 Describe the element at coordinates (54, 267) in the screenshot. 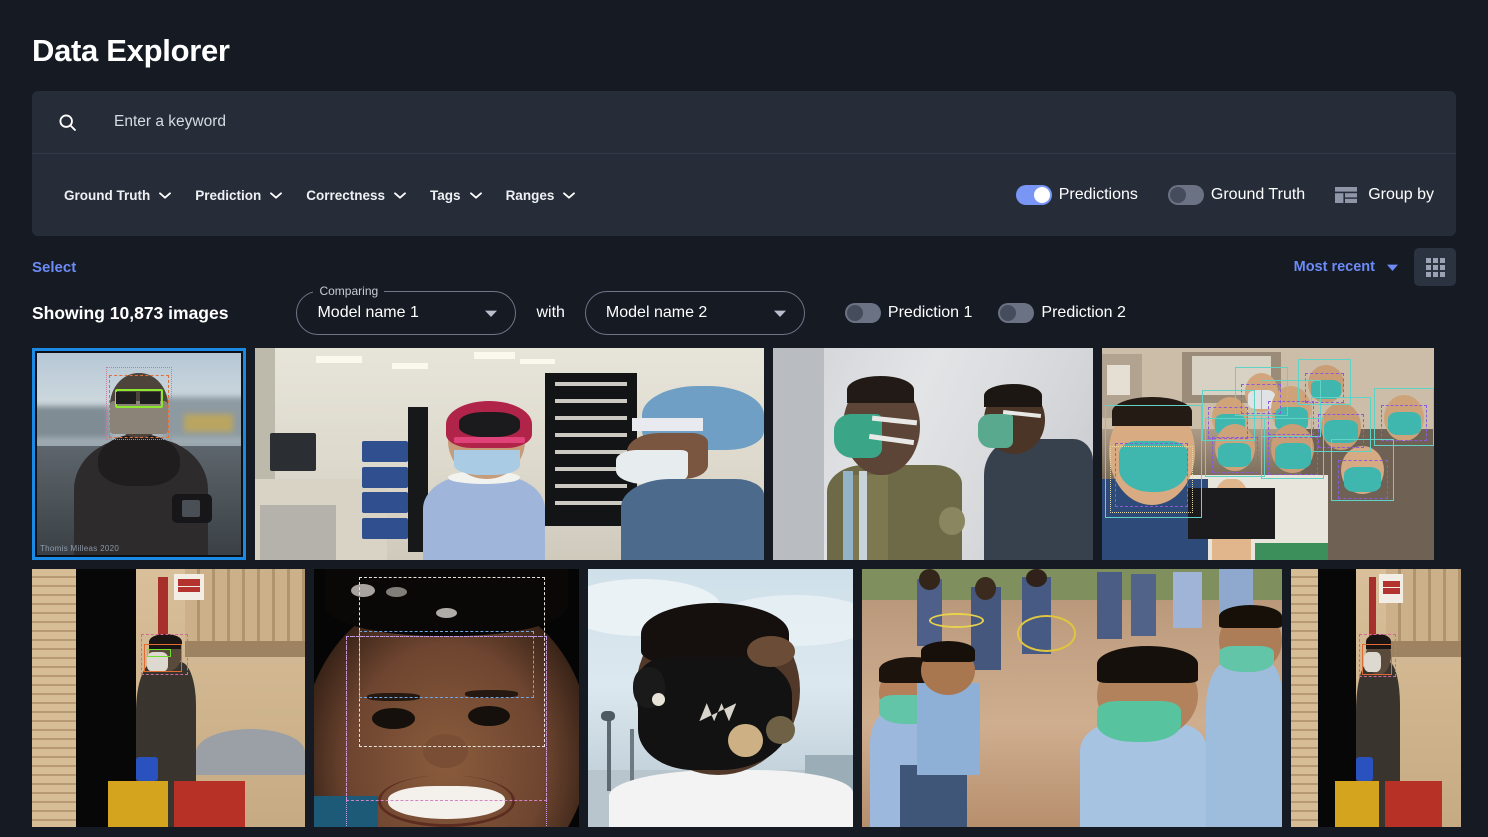

I see `select-link: Select` at that location.